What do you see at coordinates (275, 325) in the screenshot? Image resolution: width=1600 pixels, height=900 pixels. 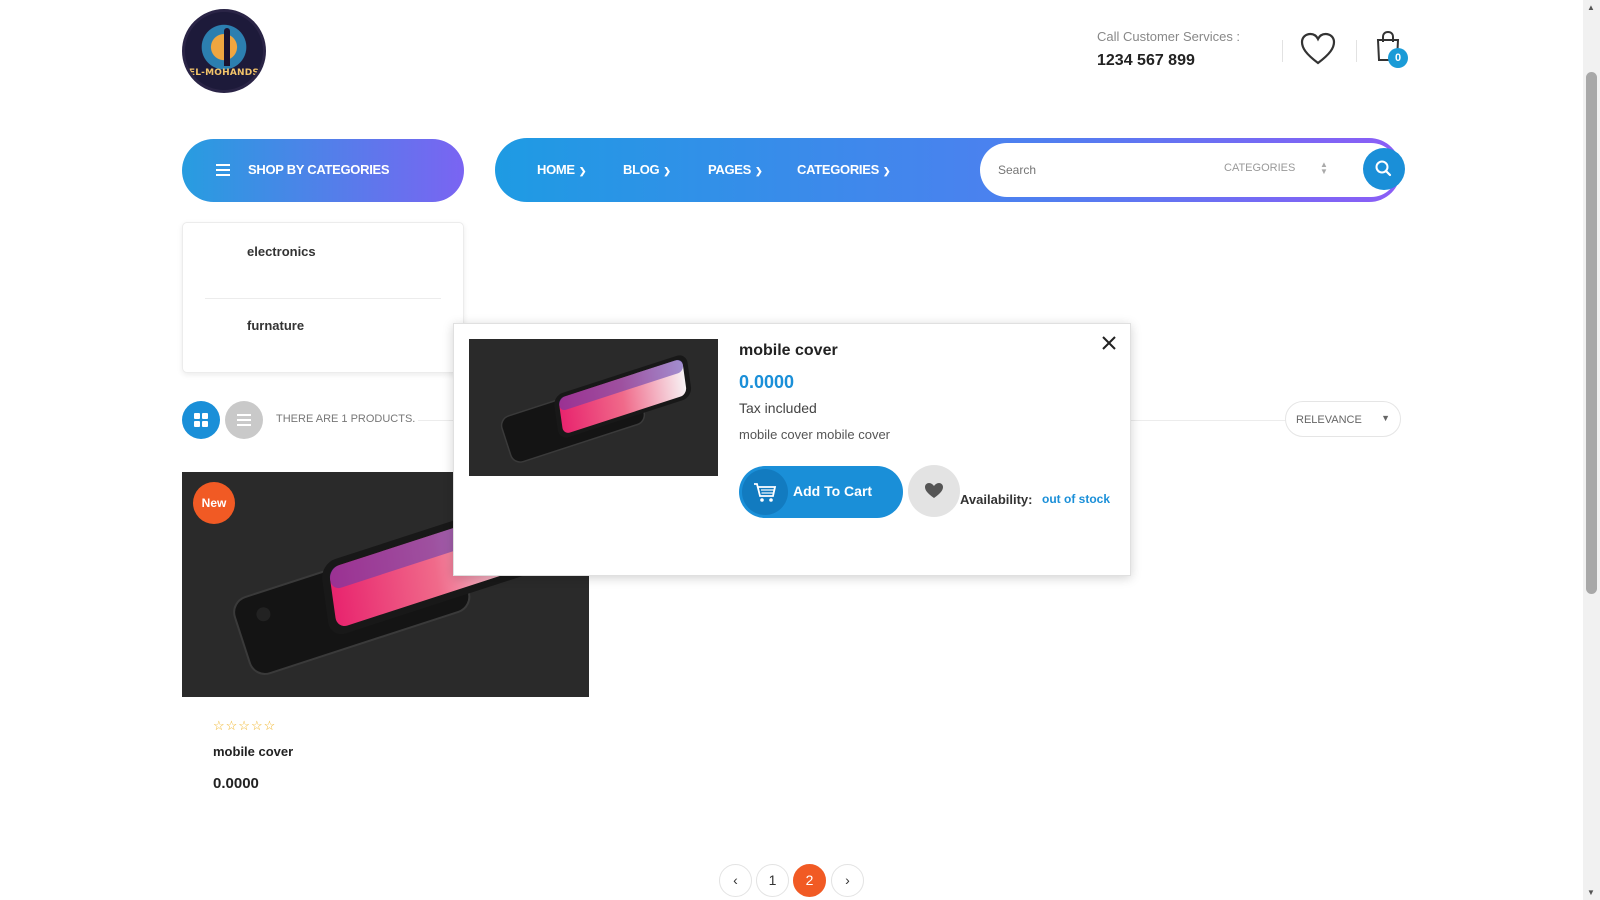 I see `category-item-furnature: furnature` at bounding box center [275, 325].